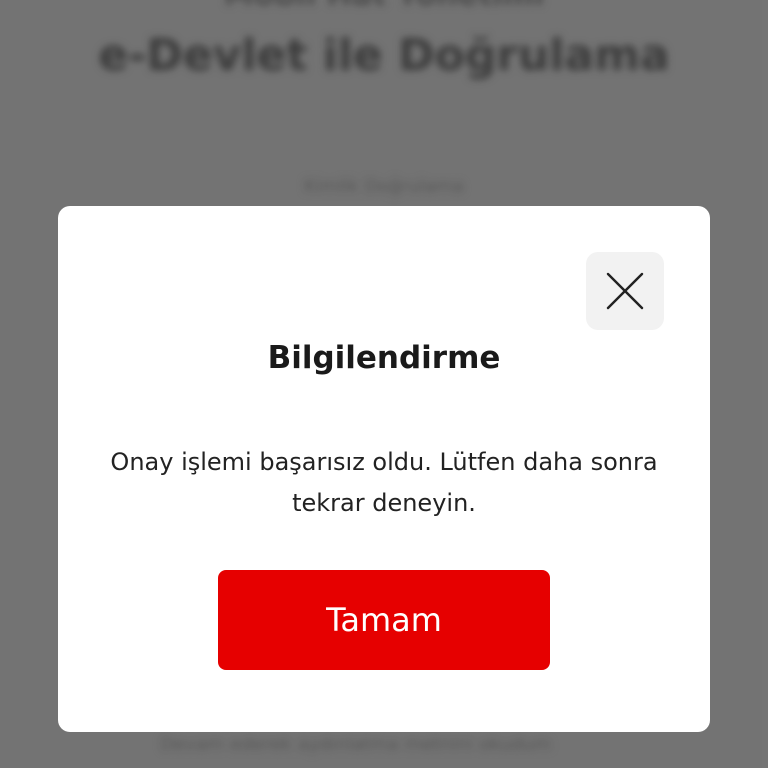  I want to click on close-icon, so click(625, 291).